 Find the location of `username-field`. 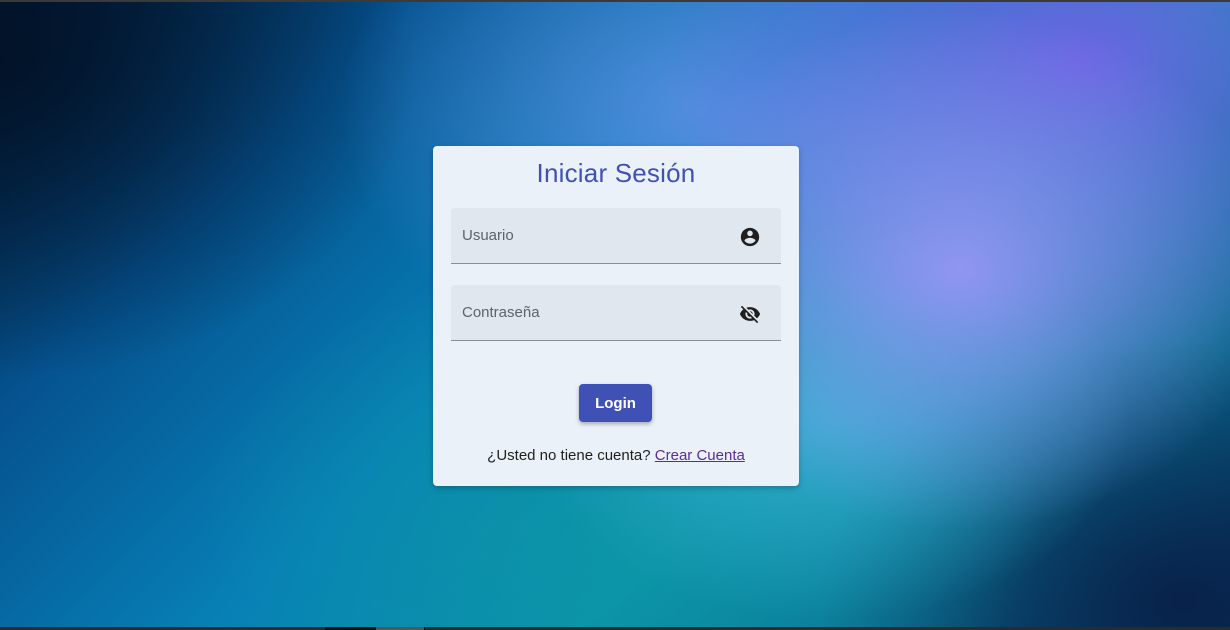

username-field is located at coordinates (616, 236).